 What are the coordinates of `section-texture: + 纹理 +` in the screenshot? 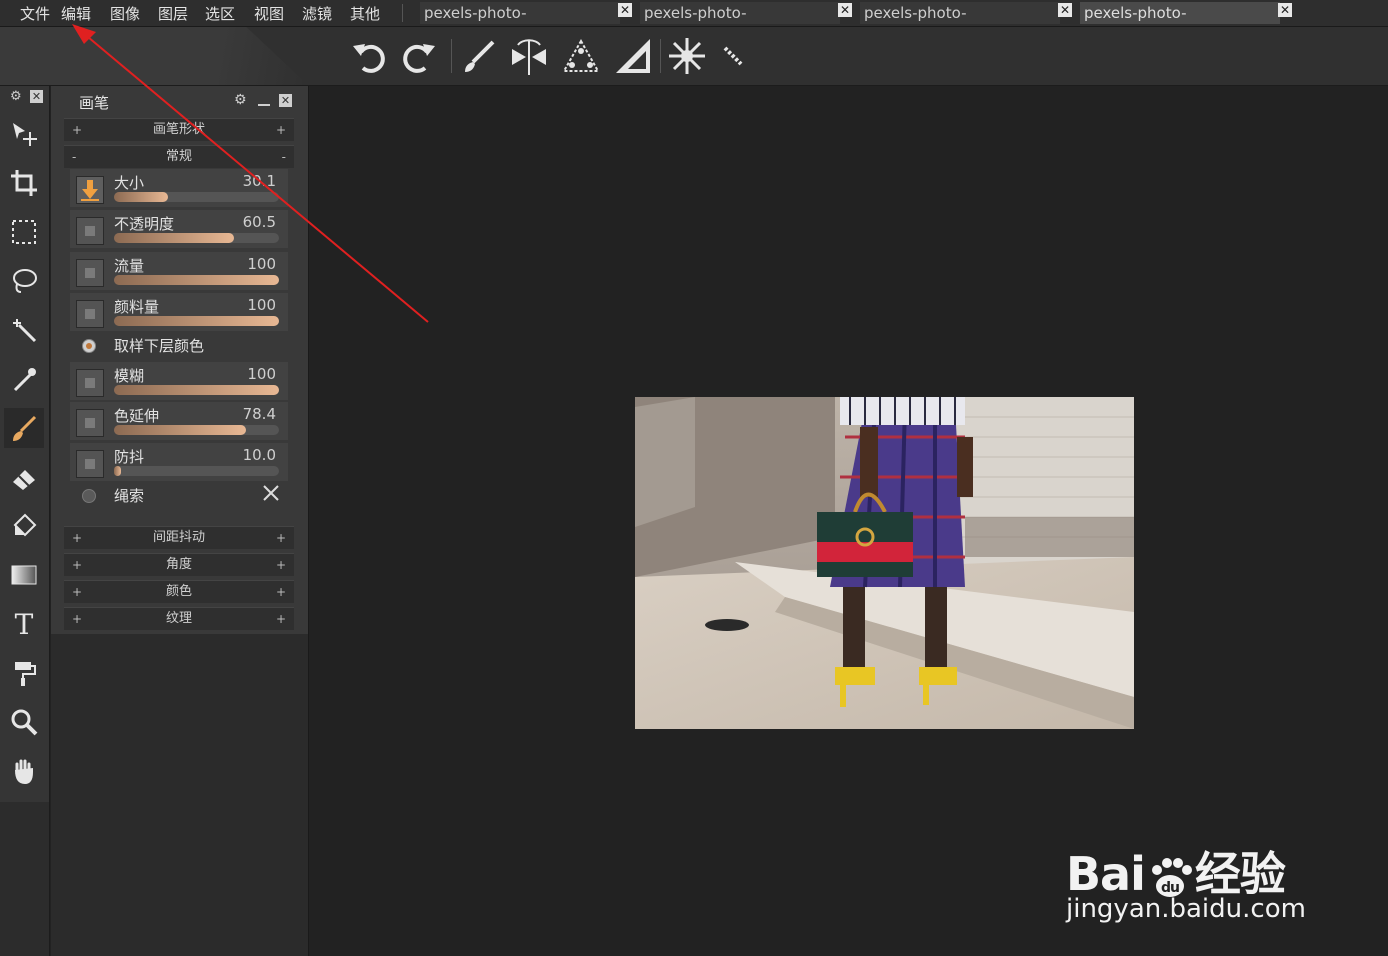 It's located at (179, 618).